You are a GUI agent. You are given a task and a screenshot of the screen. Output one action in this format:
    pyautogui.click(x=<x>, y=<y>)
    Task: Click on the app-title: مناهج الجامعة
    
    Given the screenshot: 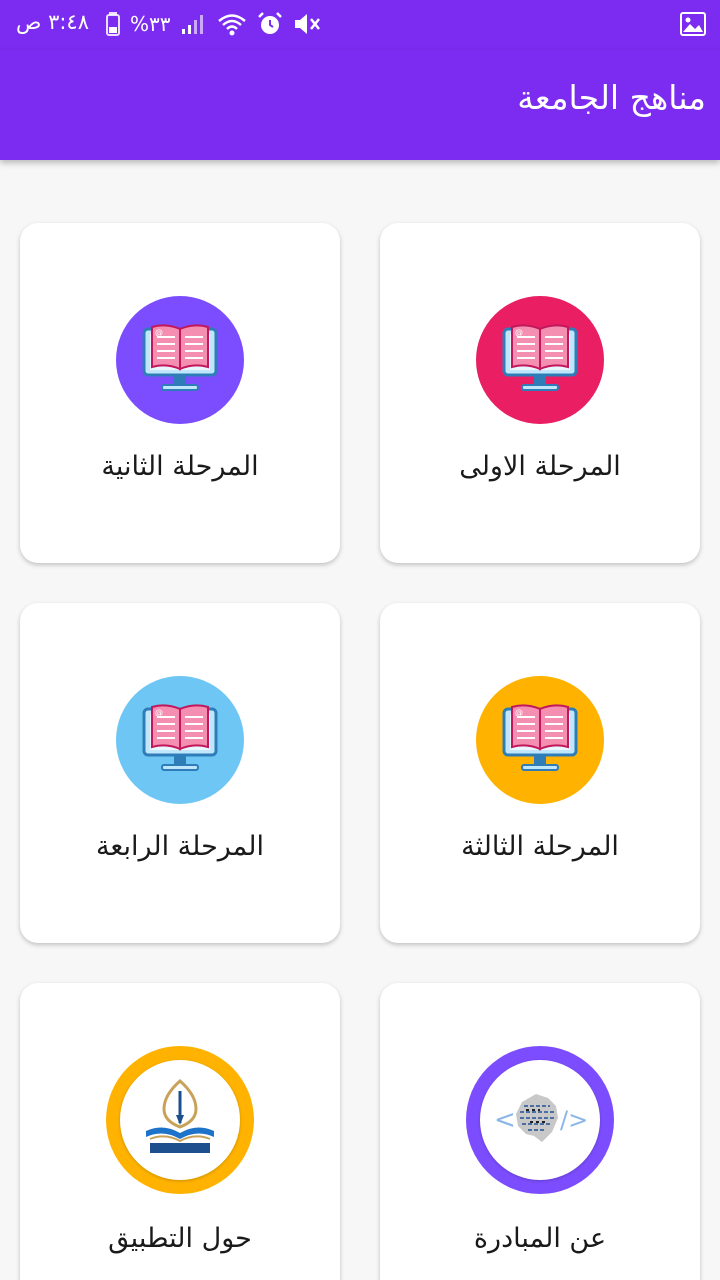 What is the action you would take?
    pyautogui.click(x=611, y=97)
    